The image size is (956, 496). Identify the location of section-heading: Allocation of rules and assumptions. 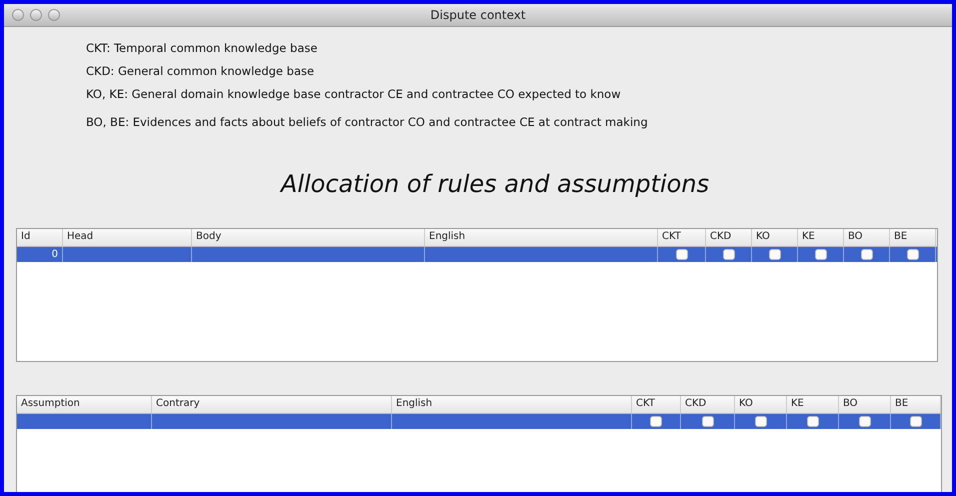
(494, 184).